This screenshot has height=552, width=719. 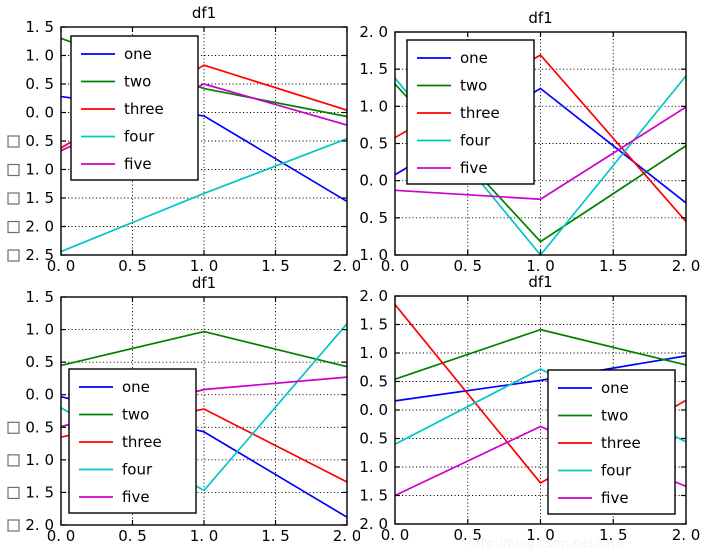 I want to click on y-tick-label: 2. 5, so click(x=39, y=255).